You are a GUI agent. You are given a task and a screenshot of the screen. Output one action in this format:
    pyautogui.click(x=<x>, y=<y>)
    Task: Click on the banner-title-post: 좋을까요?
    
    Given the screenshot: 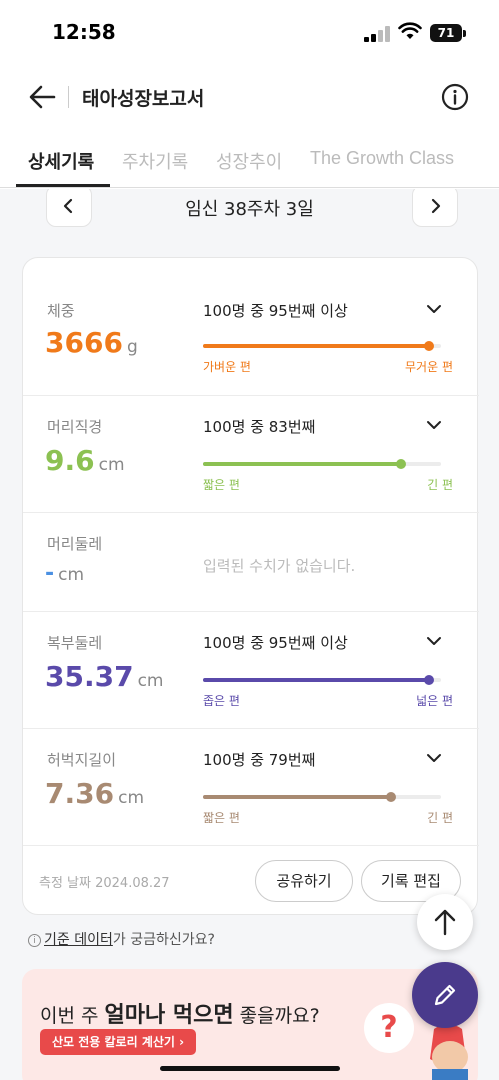 What is the action you would take?
    pyautogui.click(x=276, y=1016)
    